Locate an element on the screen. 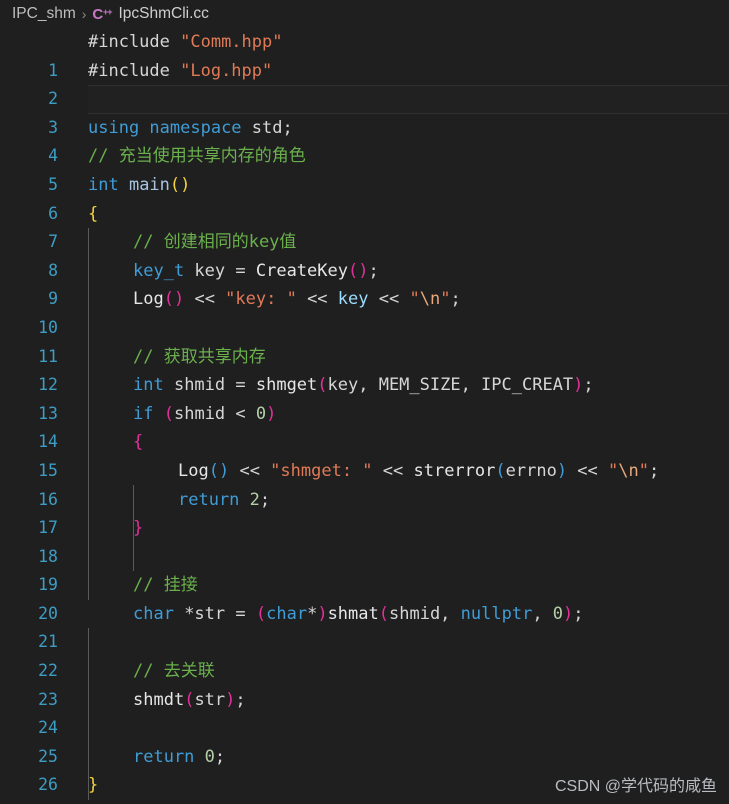 The image size is (729, 804). breadcrumb: IPC_shm › C++ IpcShmCli.cc is located at coordinates (364, 14).